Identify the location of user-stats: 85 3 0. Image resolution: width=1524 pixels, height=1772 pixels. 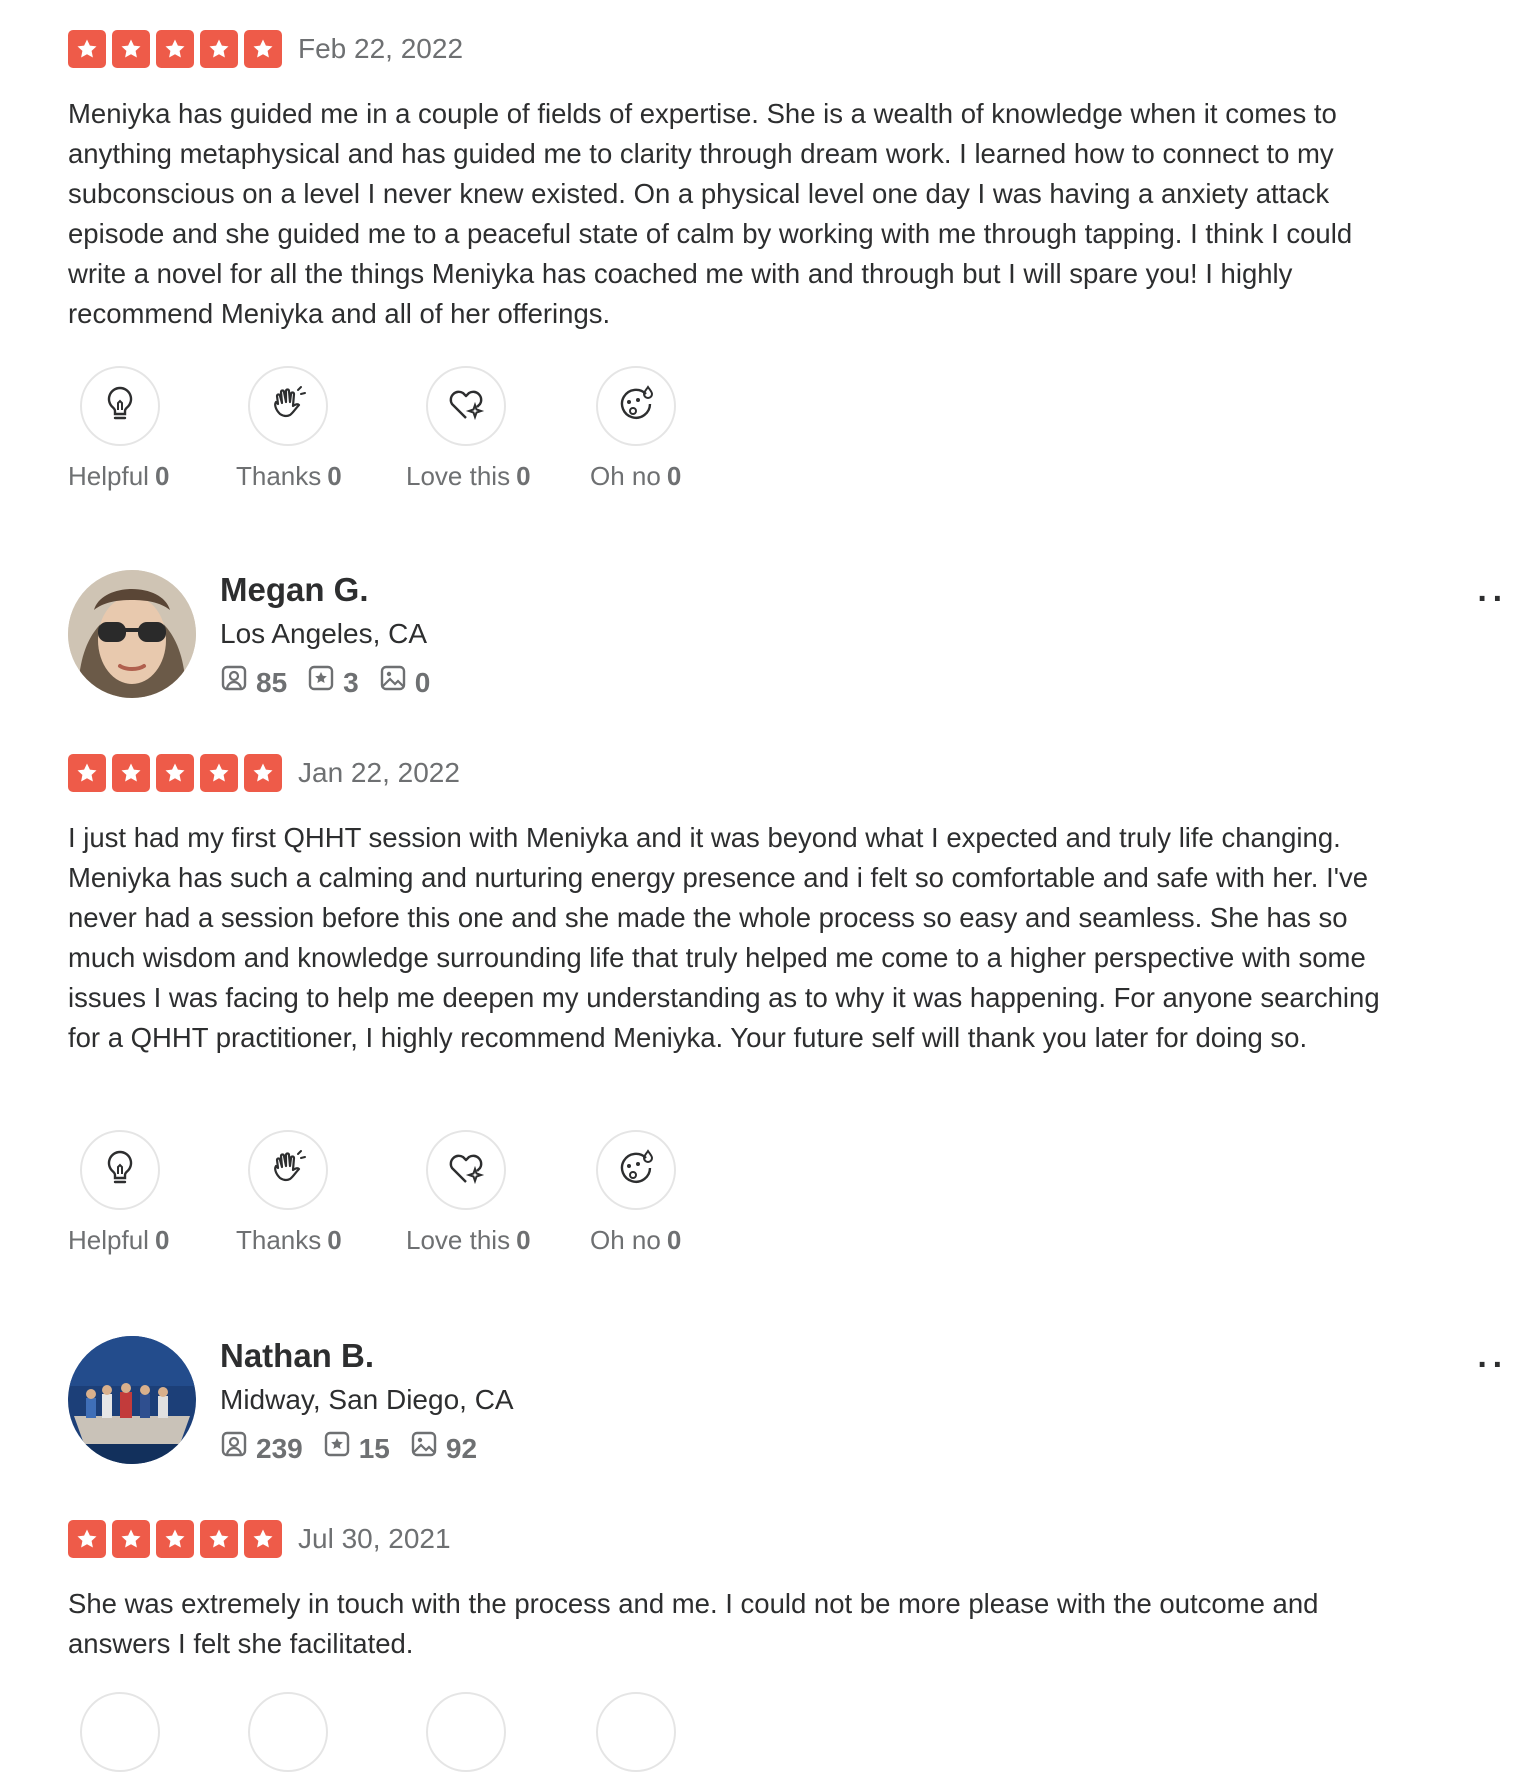
(329, 682).